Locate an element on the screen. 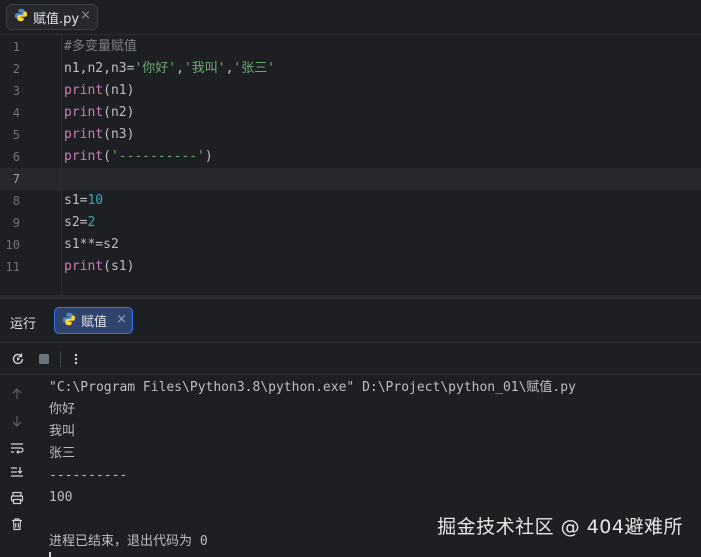 The height and width of the screenshot is (557, 701). code-line: 4 print(n2) is located at coordinates (350, 113).